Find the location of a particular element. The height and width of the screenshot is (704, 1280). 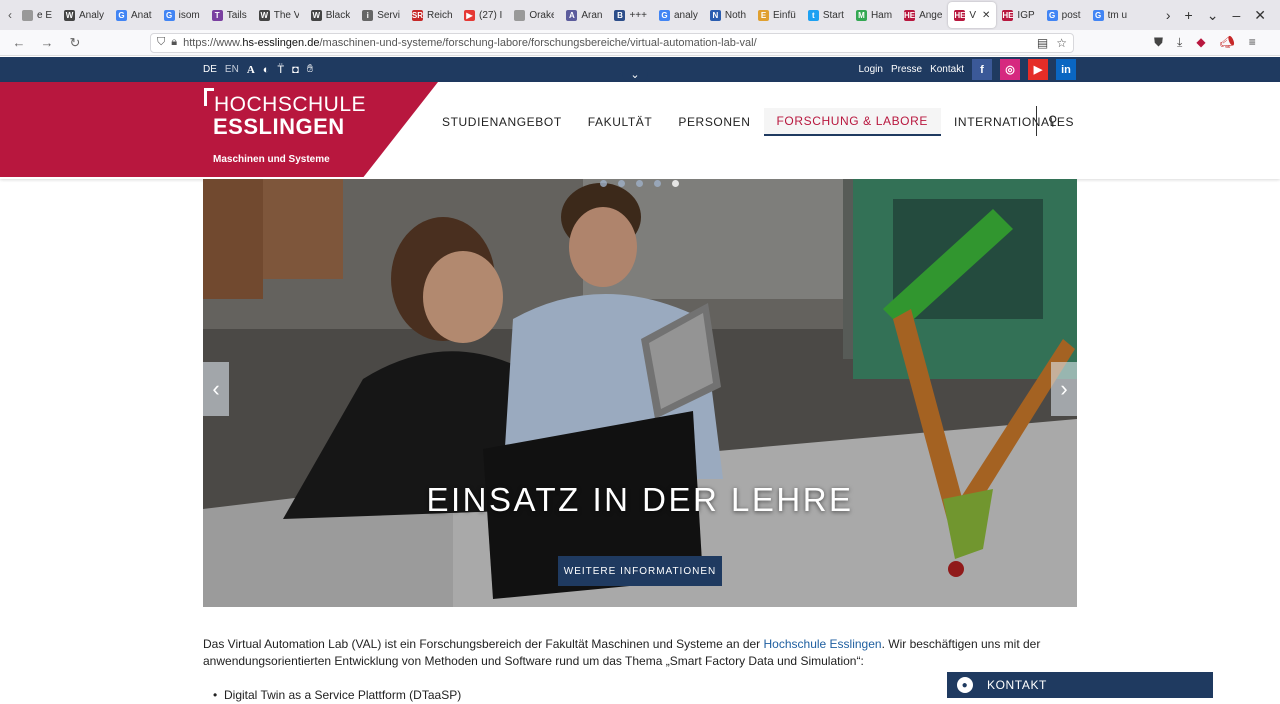

browser-tab: E Einfü is located at coordinates (777, 15).